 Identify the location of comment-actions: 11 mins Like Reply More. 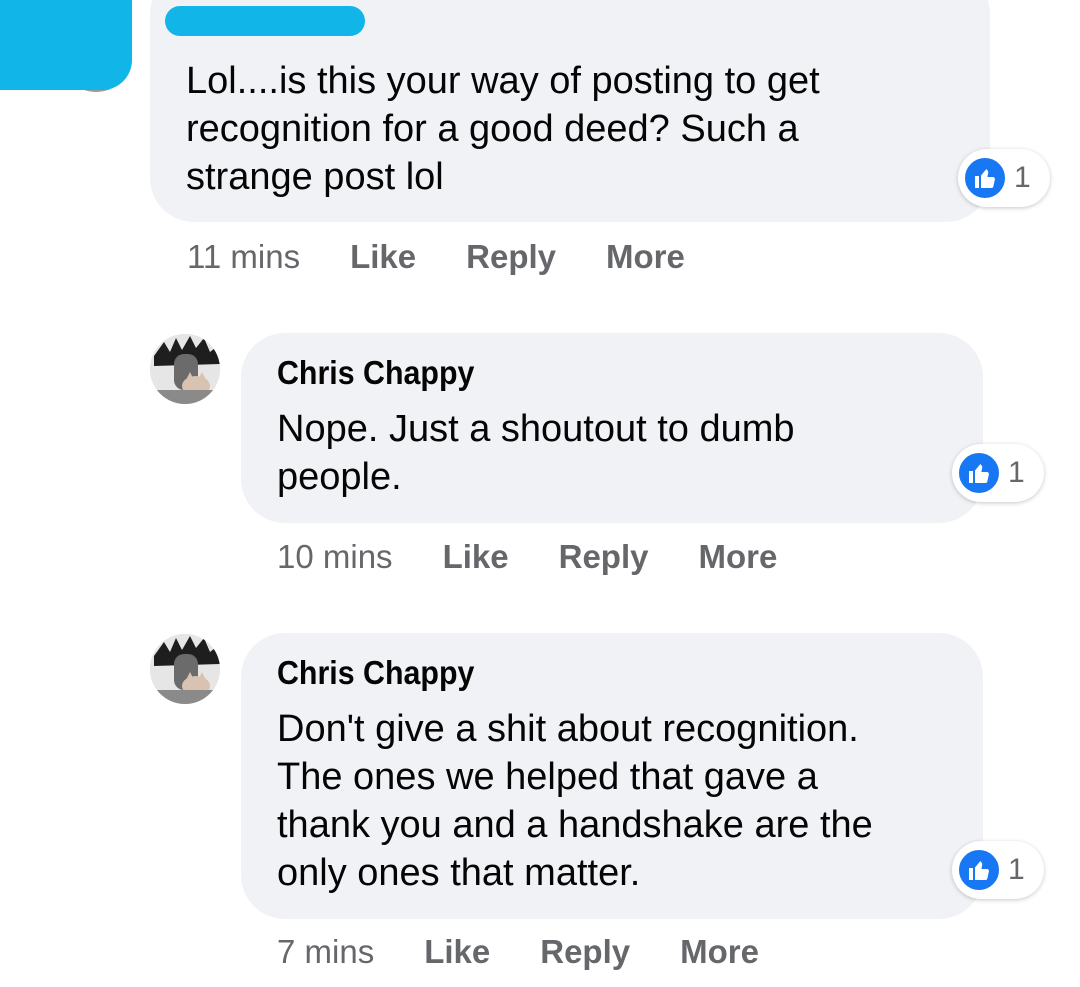
(461, 257).